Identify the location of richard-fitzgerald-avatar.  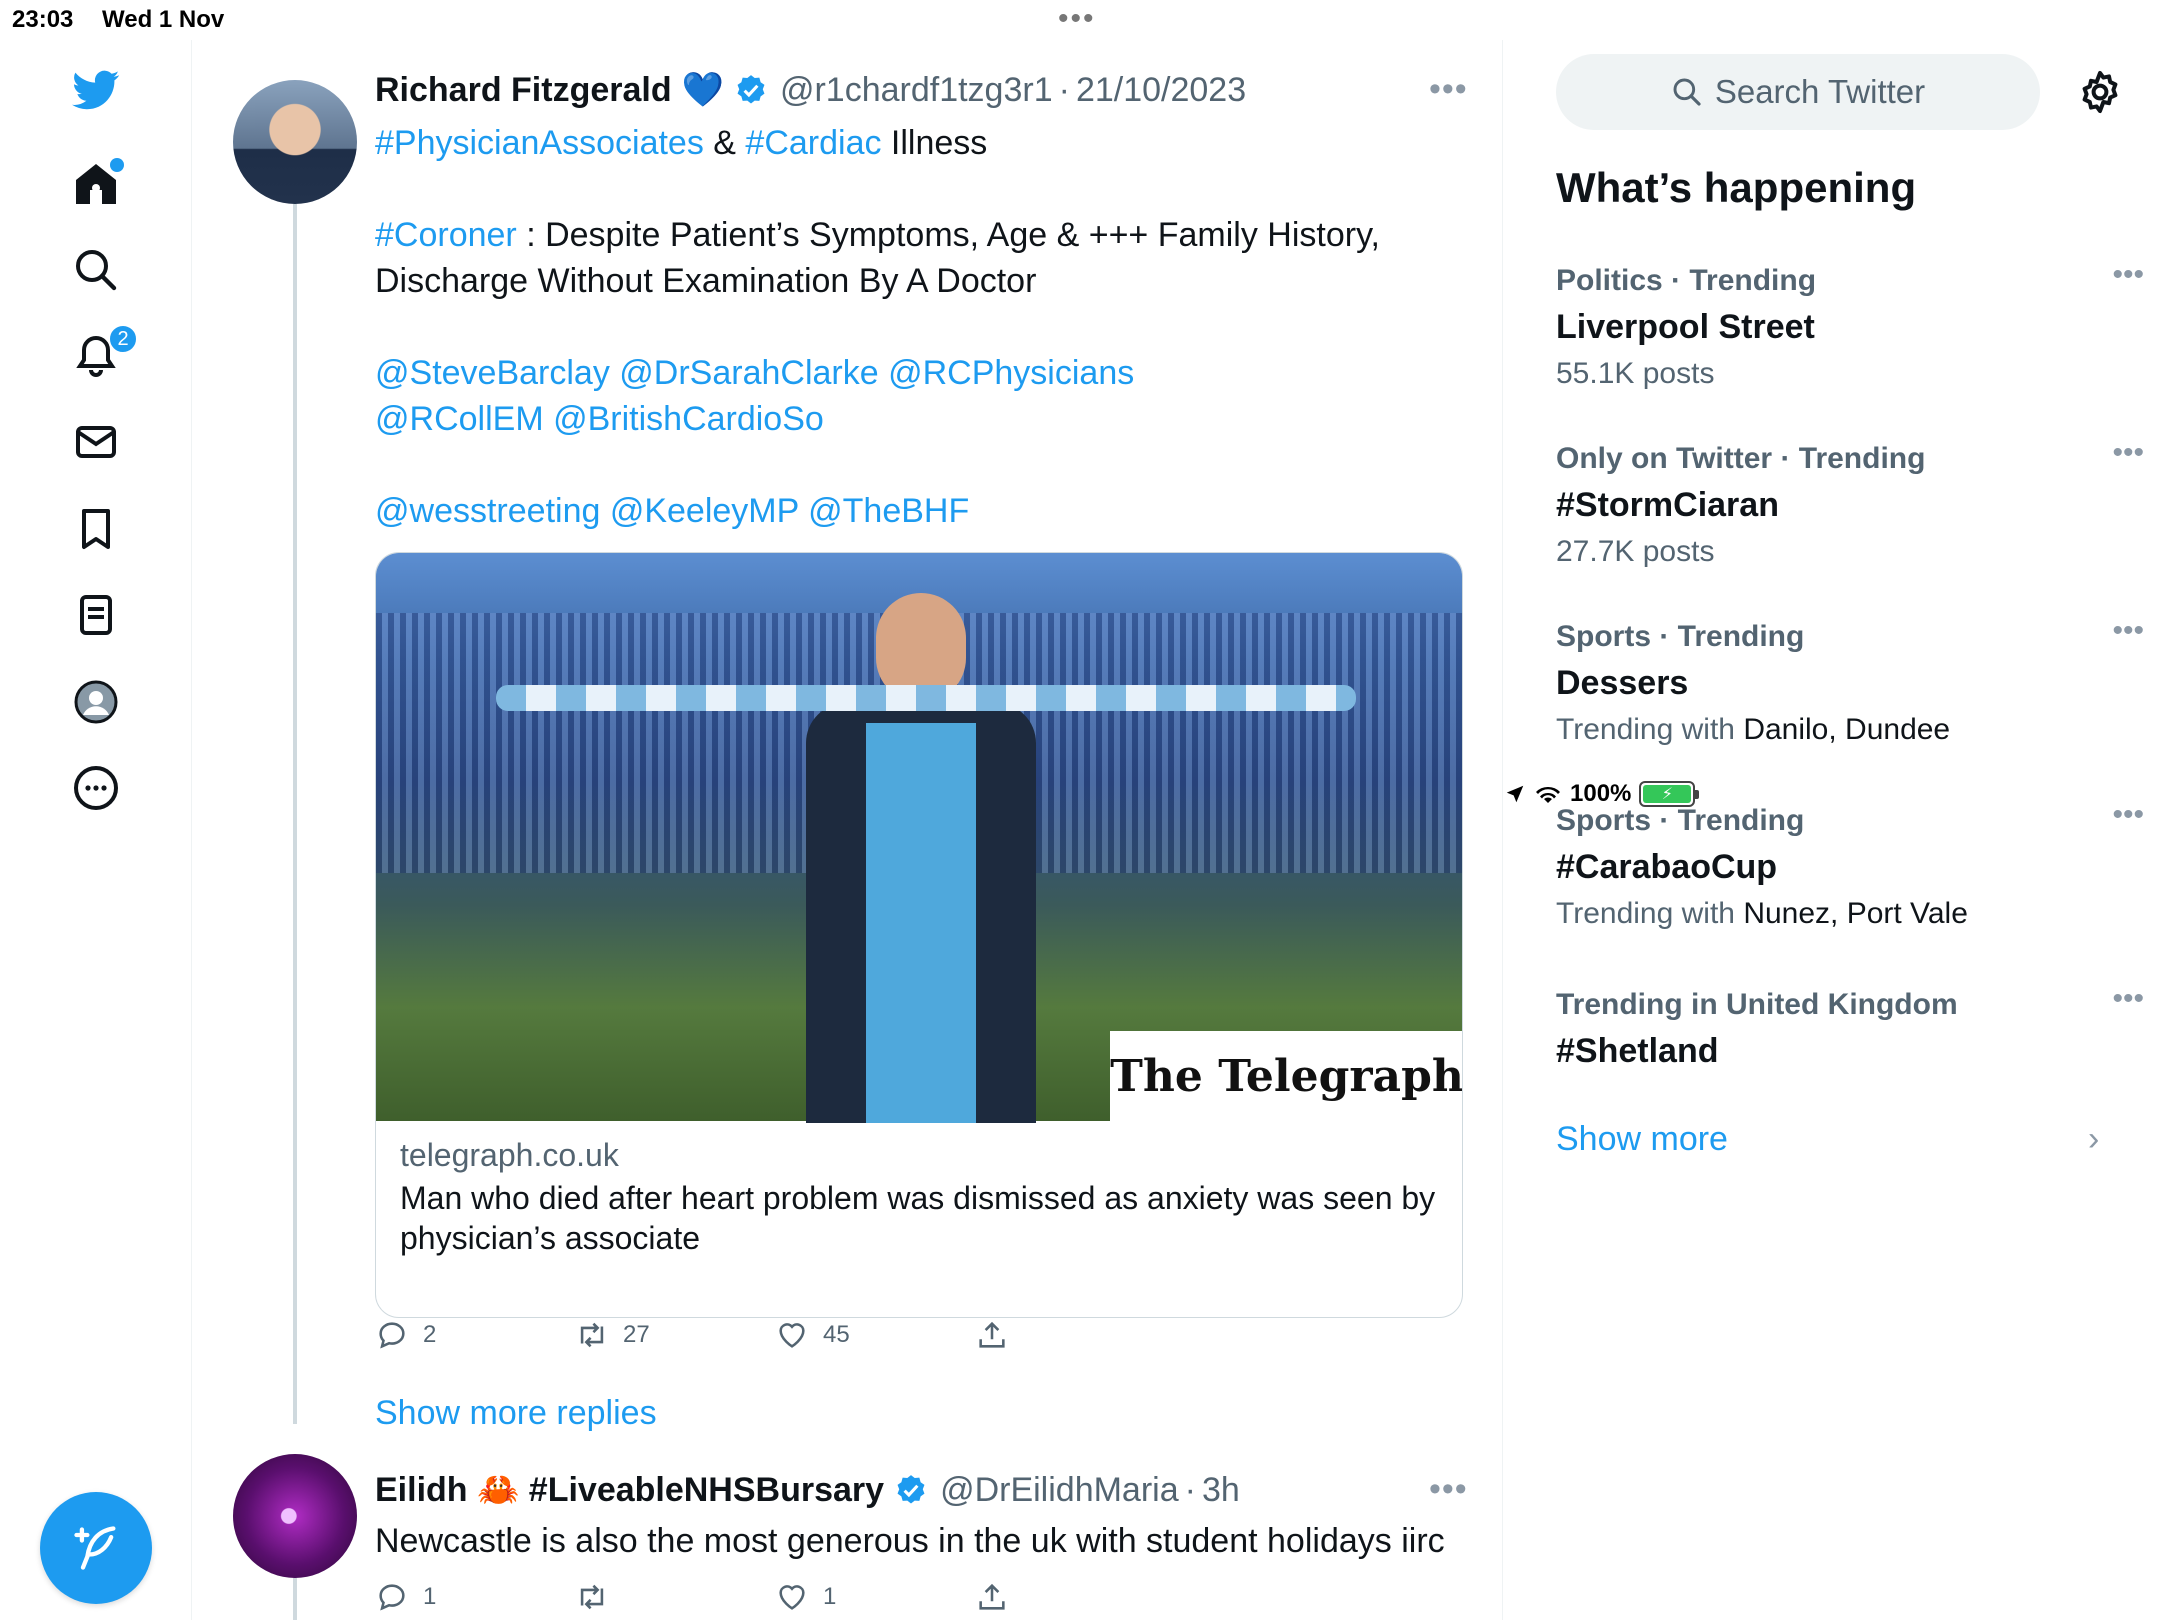
(295, 142).